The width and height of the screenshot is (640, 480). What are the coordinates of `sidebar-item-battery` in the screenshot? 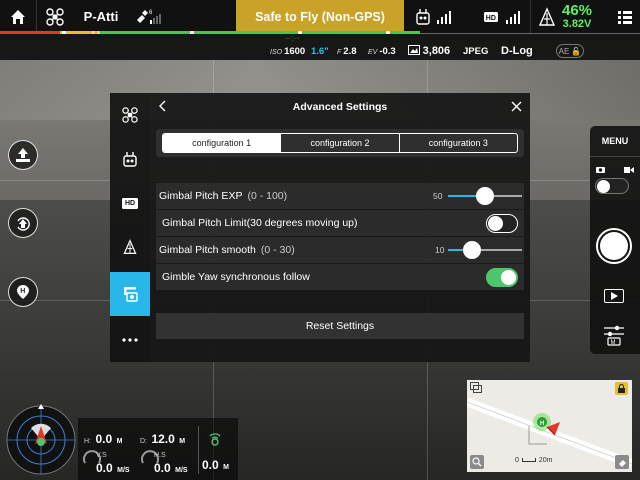 It's located at (130, 247).